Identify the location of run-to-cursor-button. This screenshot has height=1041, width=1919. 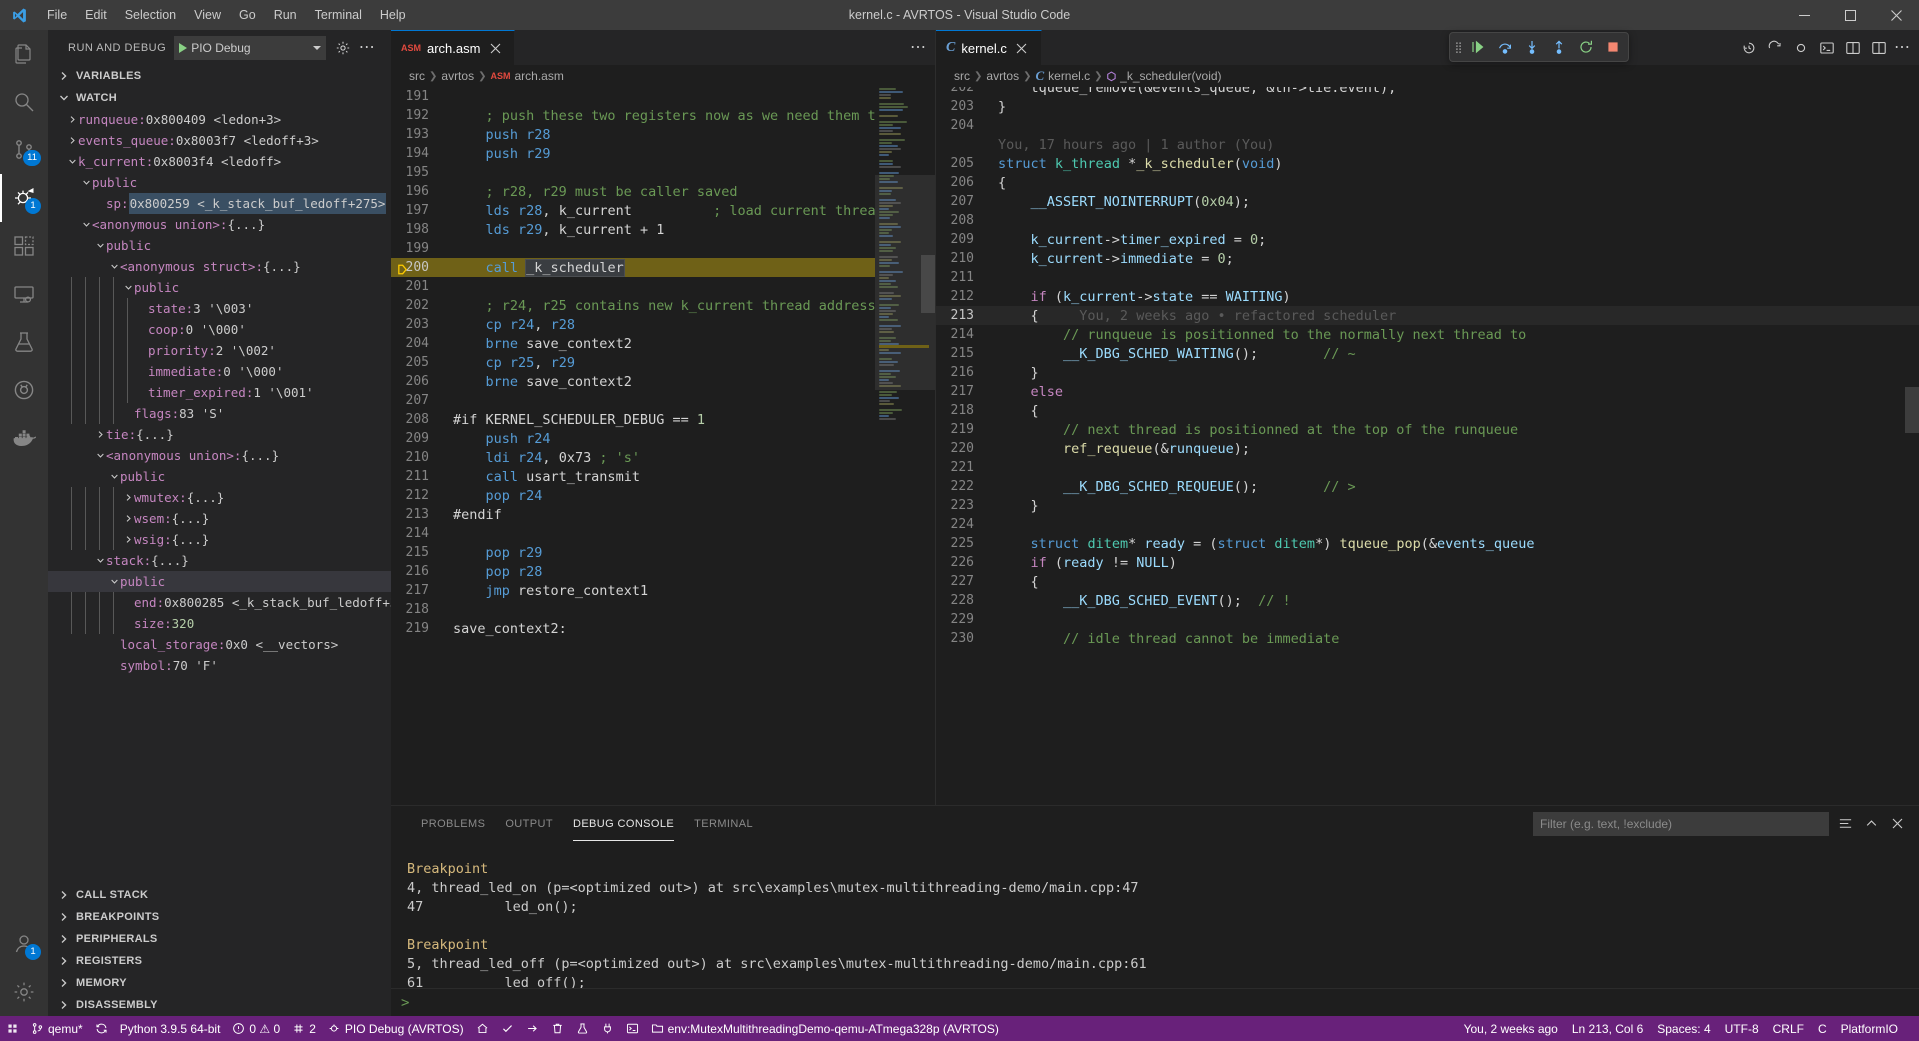
(1801, 48).